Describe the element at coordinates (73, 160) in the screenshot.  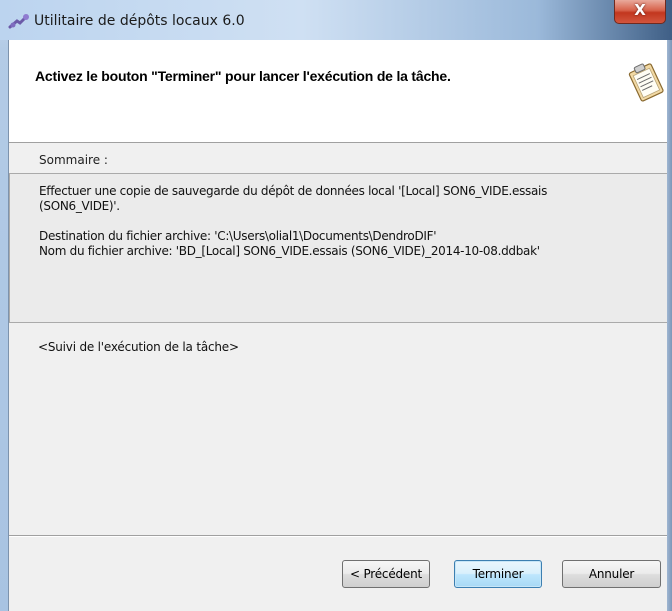
I see `summary-label: Sommaire :` at that location.